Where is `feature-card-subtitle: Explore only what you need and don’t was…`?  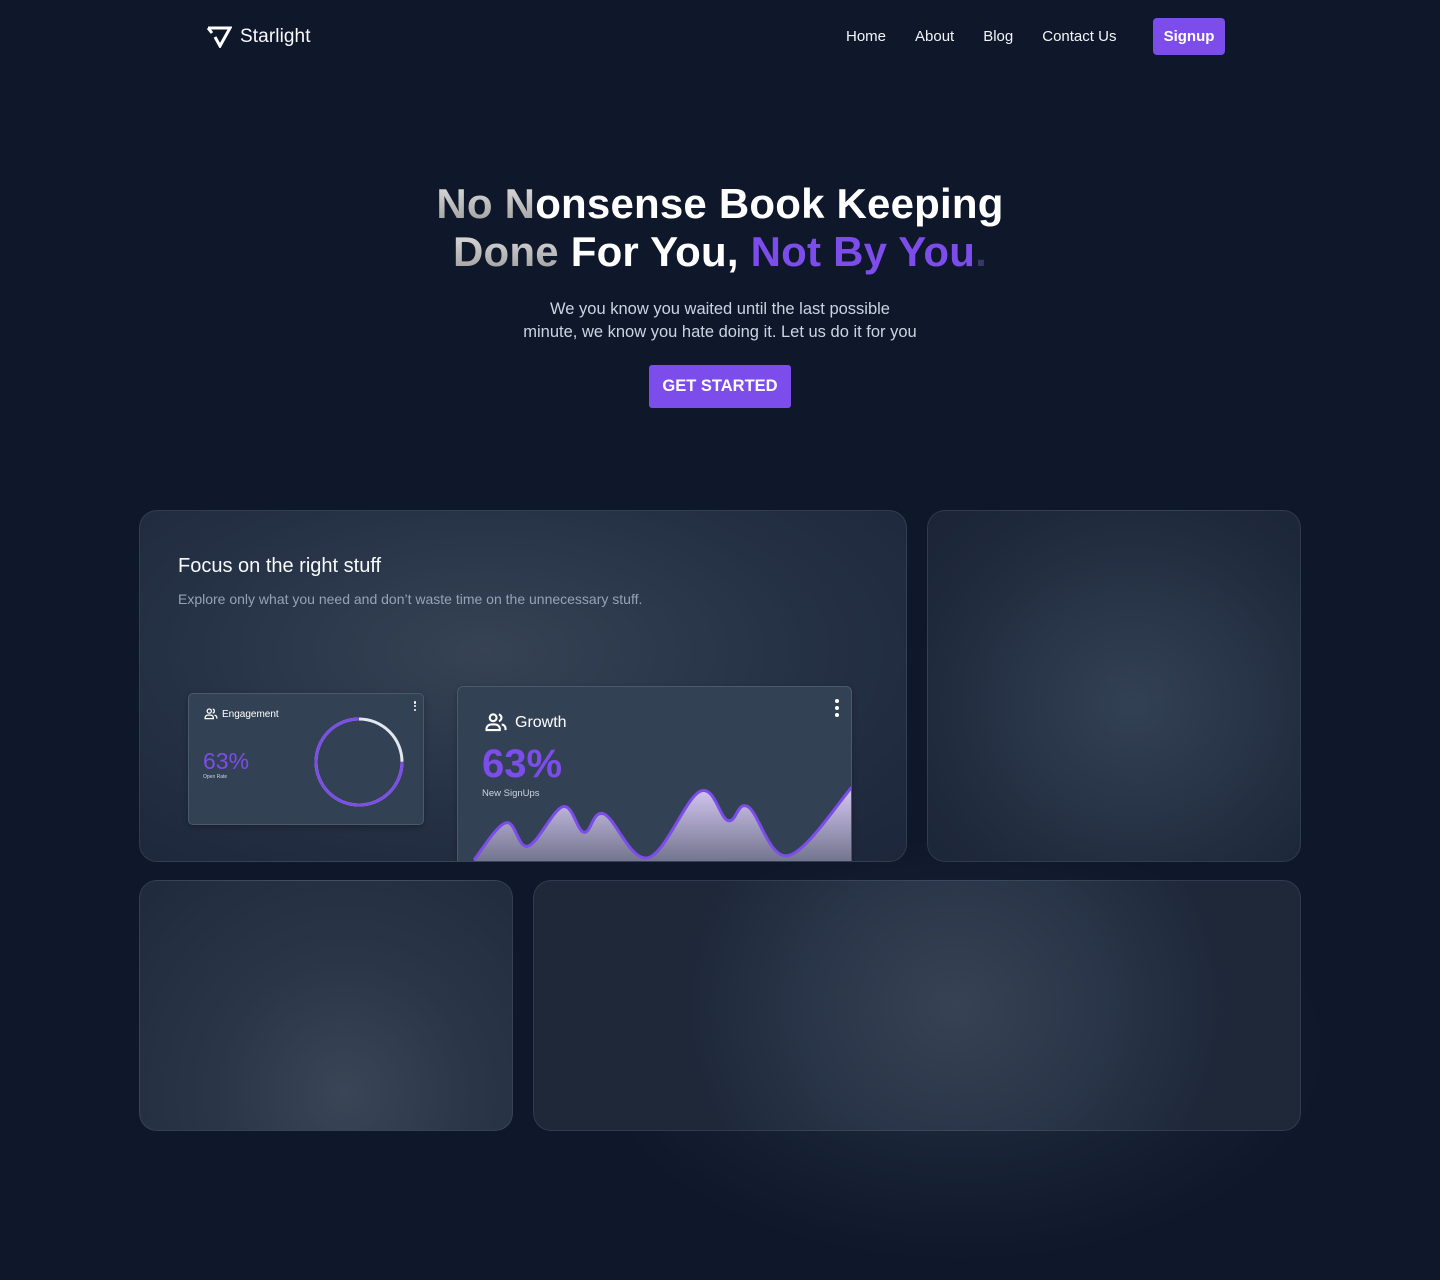 feature-card-subtitle: Explore only what you need and don’t was… is located at coordinates (410, 599).